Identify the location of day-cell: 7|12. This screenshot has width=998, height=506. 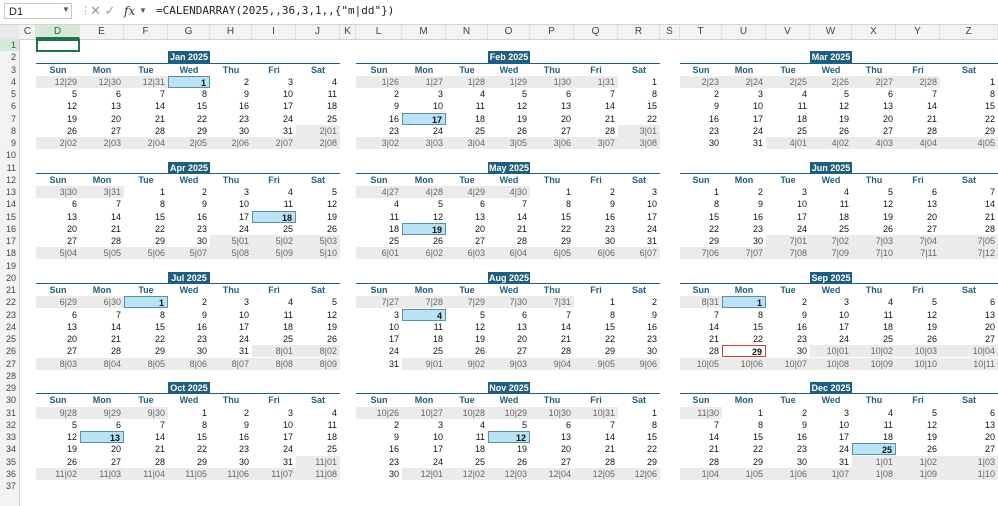
(969, 253).